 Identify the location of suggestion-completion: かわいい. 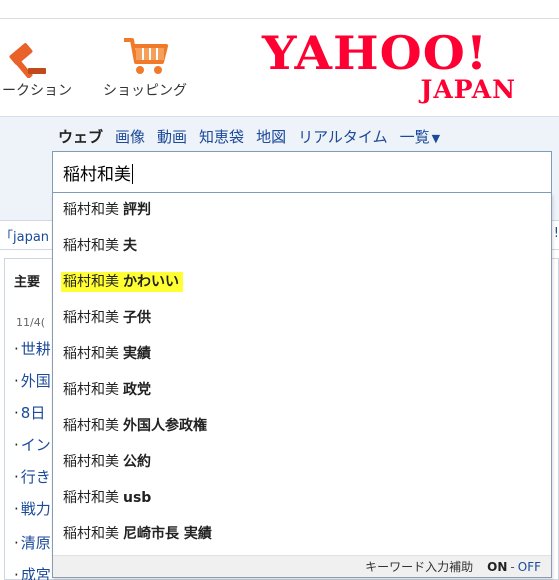
(151, 282).